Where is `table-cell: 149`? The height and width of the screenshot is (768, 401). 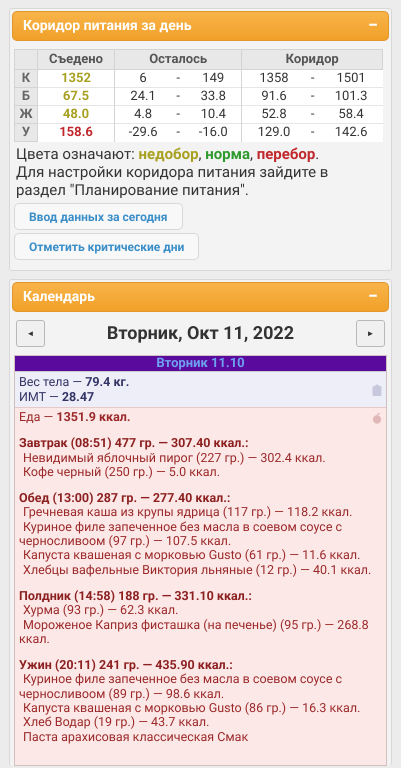 table-cell: 149 is located at coordinates (213, 79).